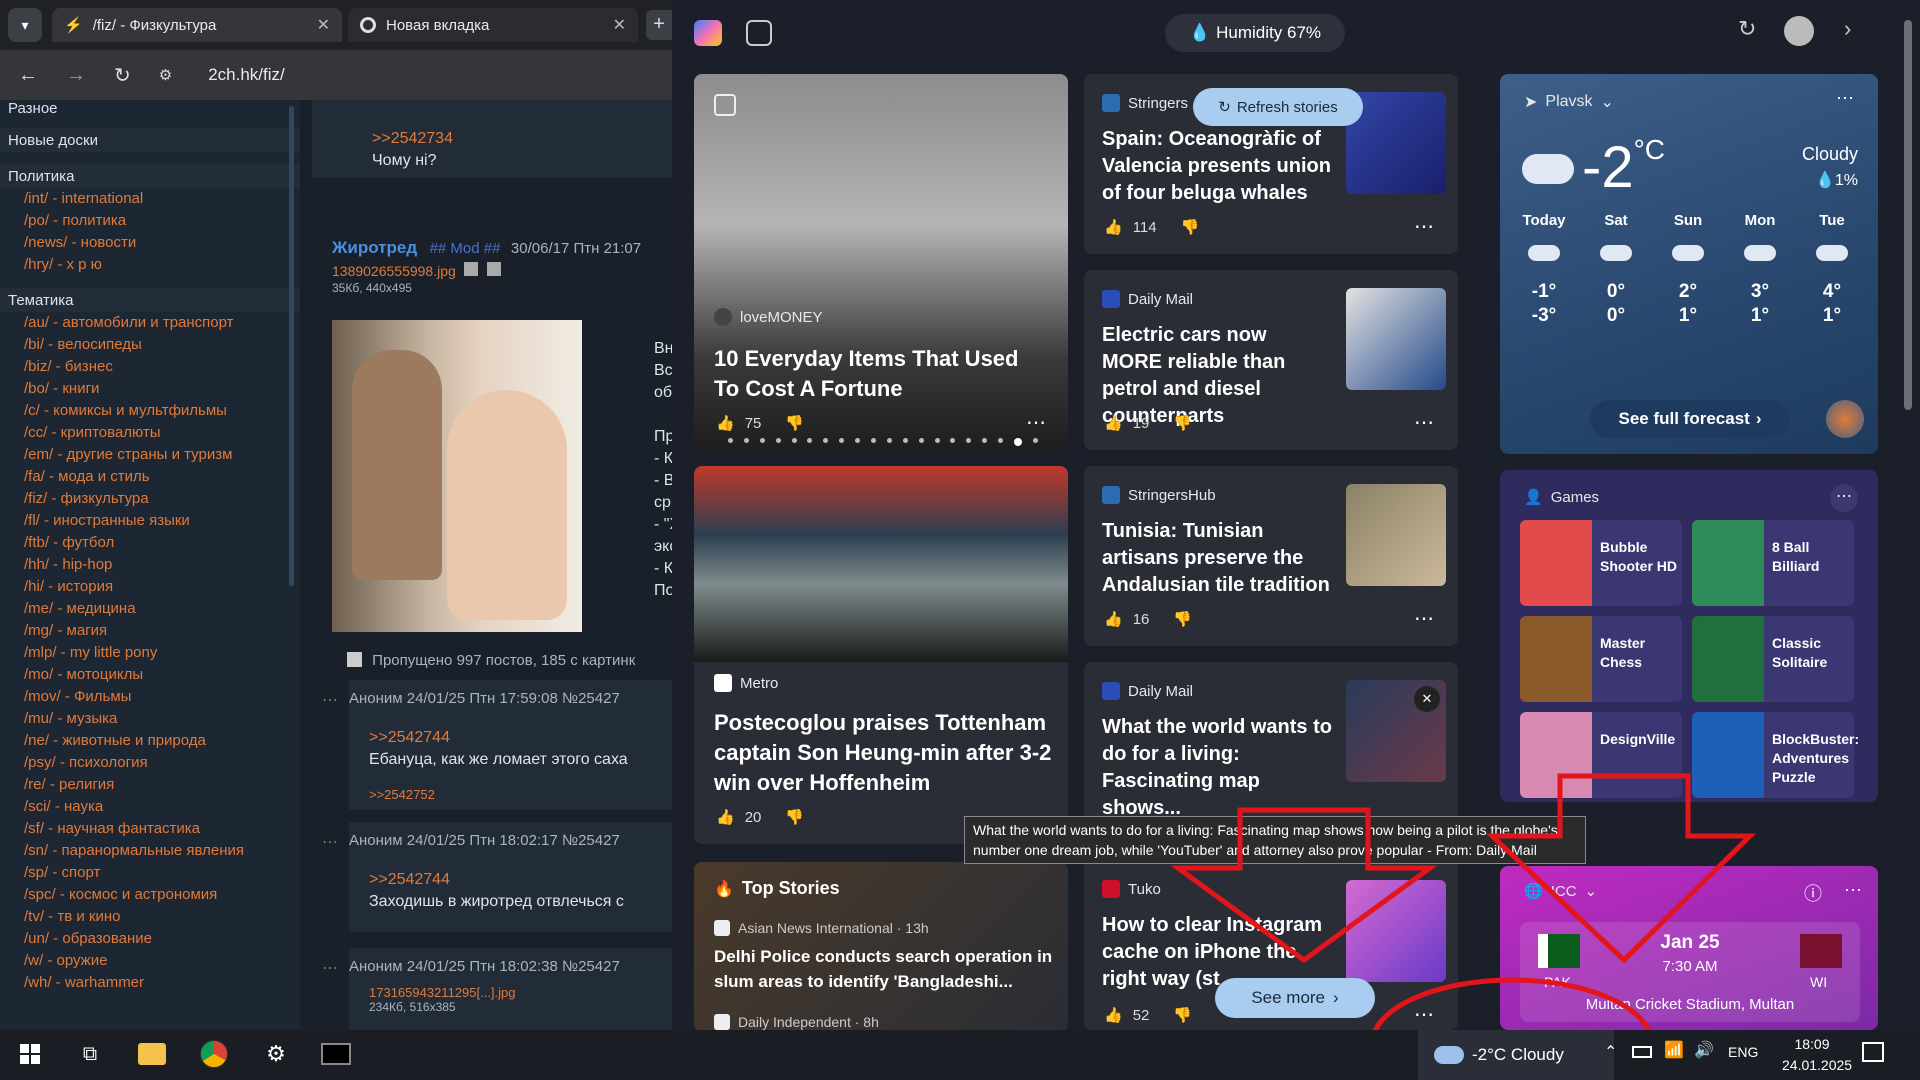  I want to click on reply-post: >>2542734 Чому ні?, so click(492, 139).